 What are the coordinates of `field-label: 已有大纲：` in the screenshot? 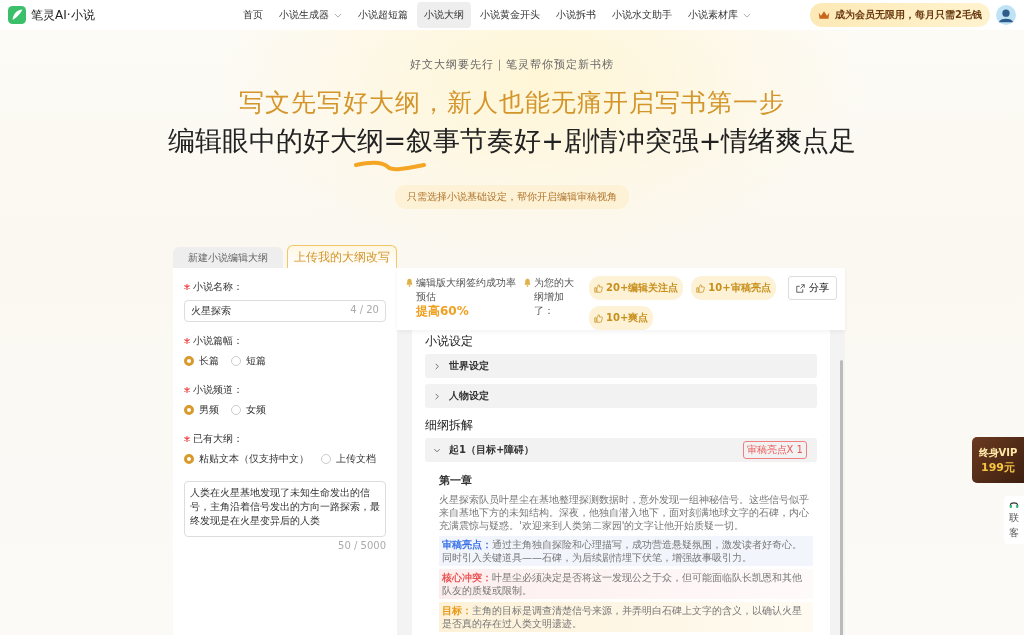 It's located at (218, 439).